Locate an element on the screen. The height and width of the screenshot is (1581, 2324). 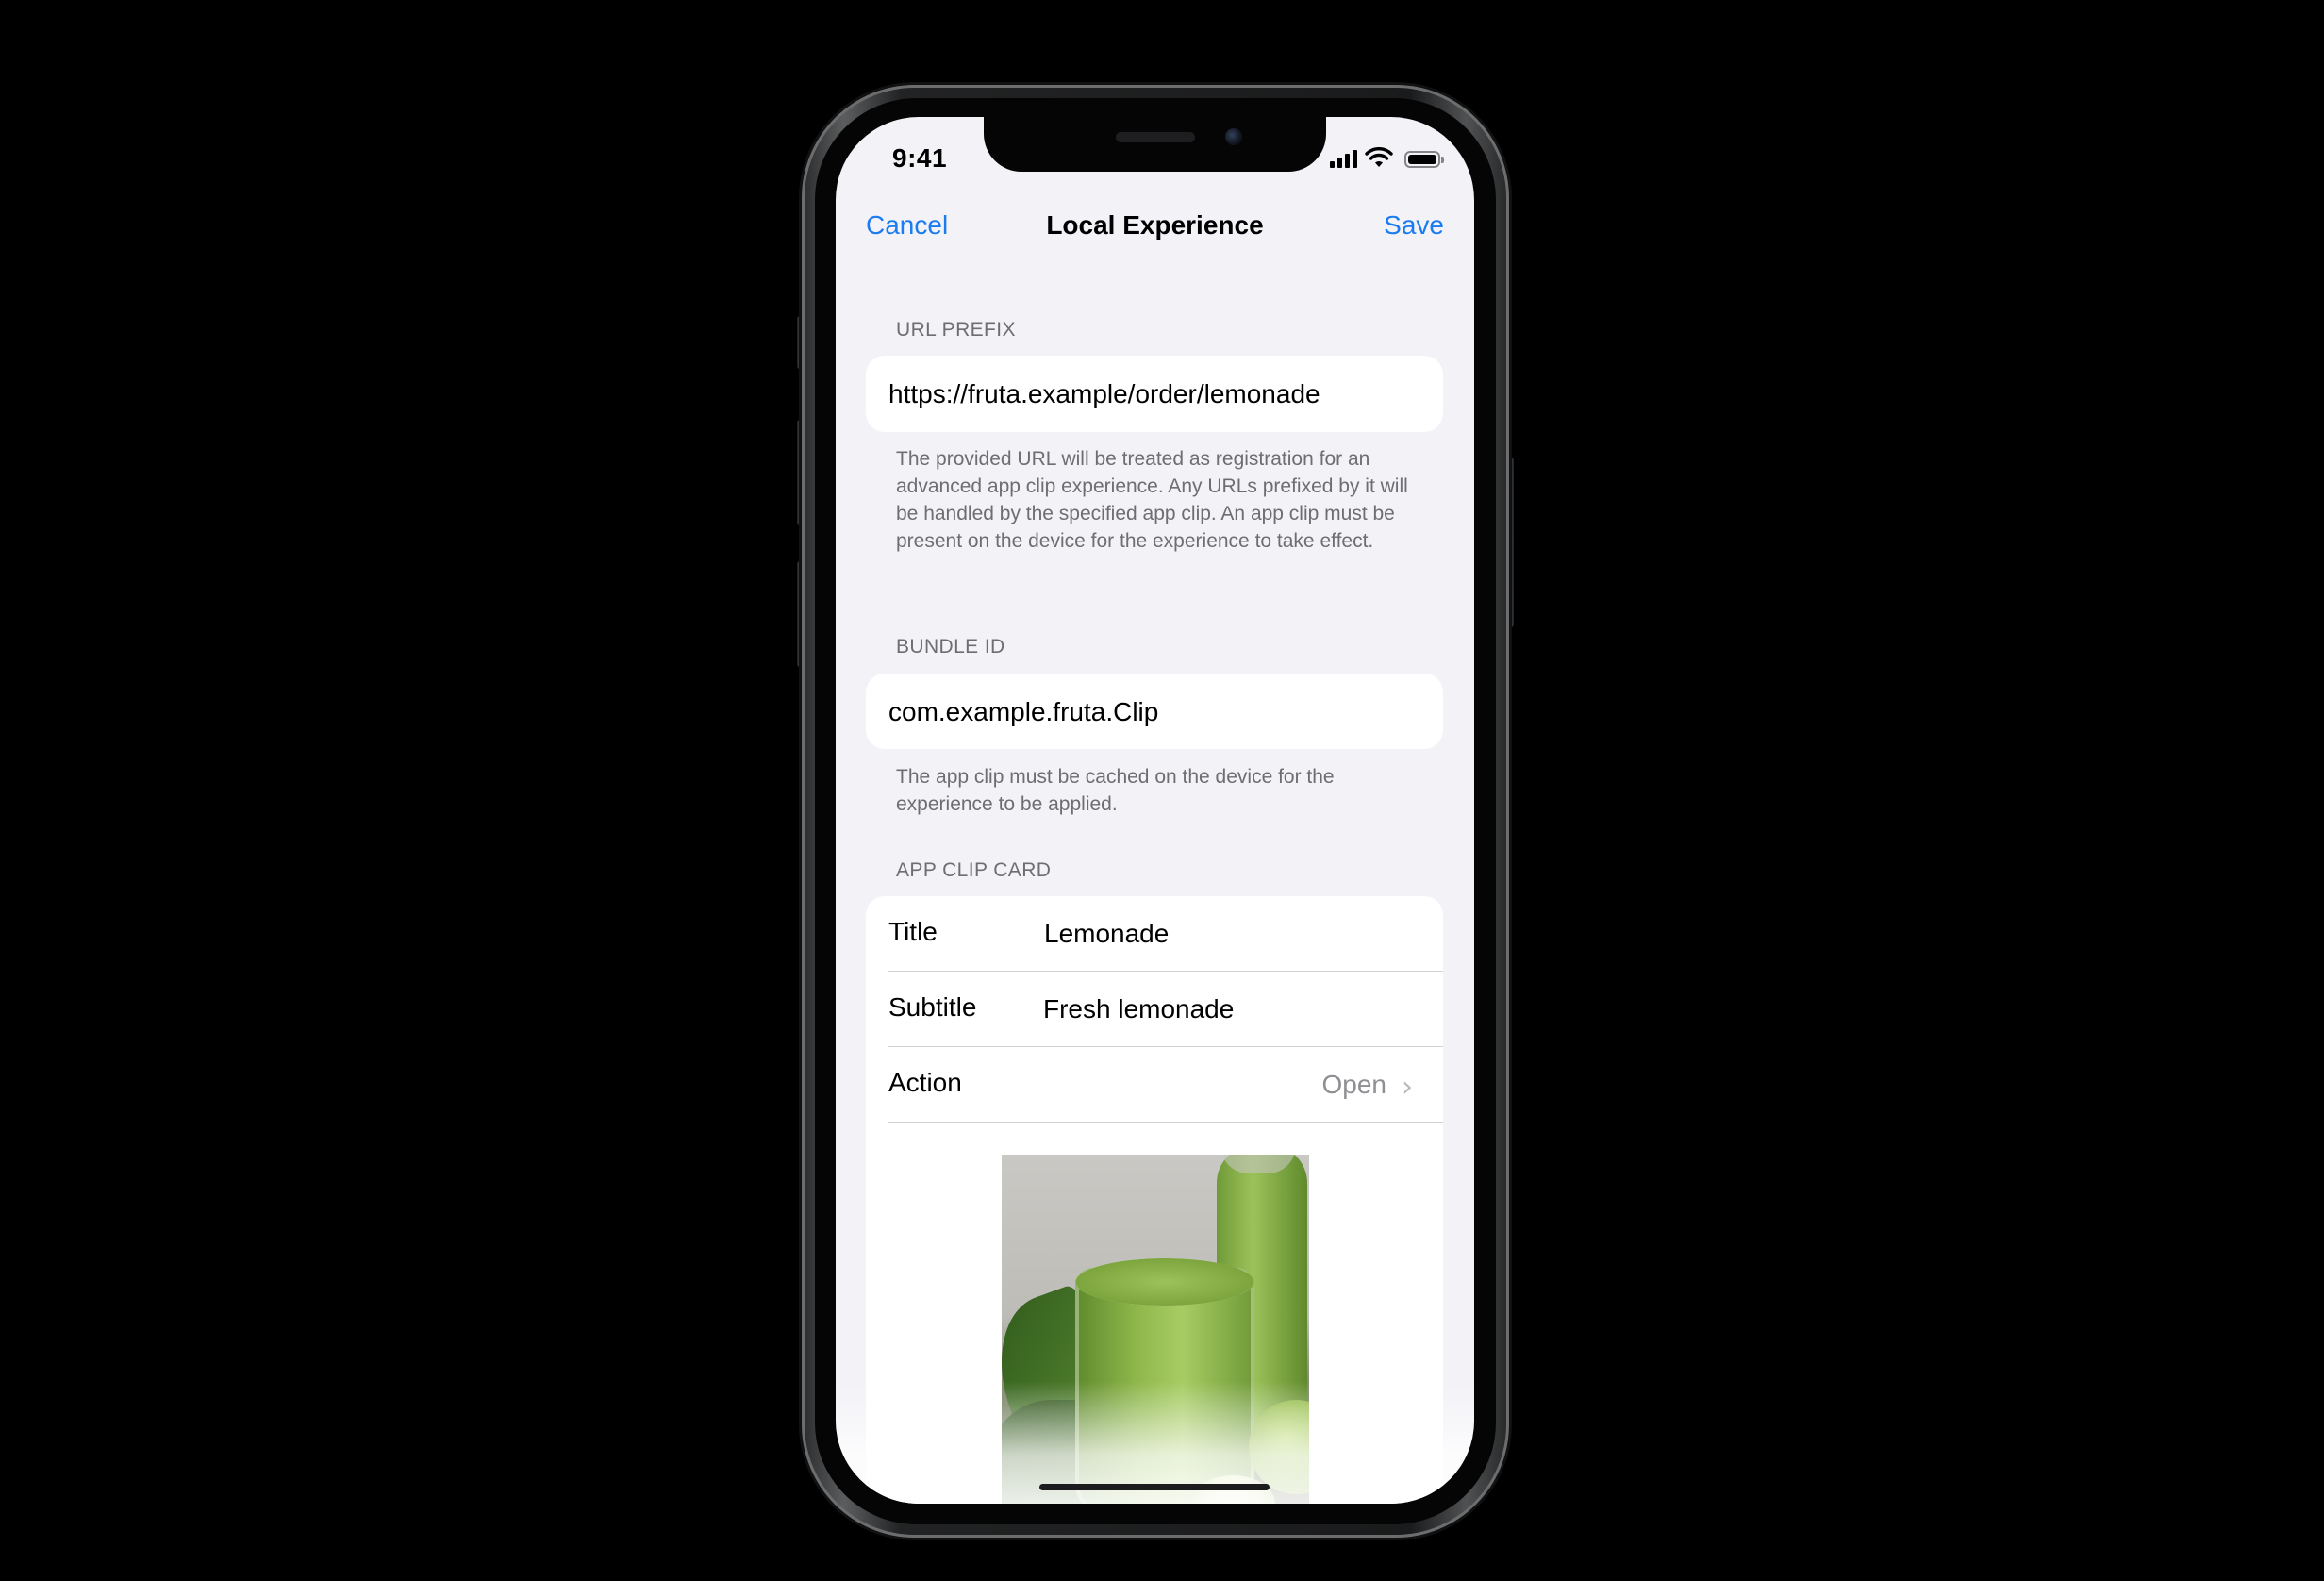
status-time: 9:41 is located at coordinates (920, 158).